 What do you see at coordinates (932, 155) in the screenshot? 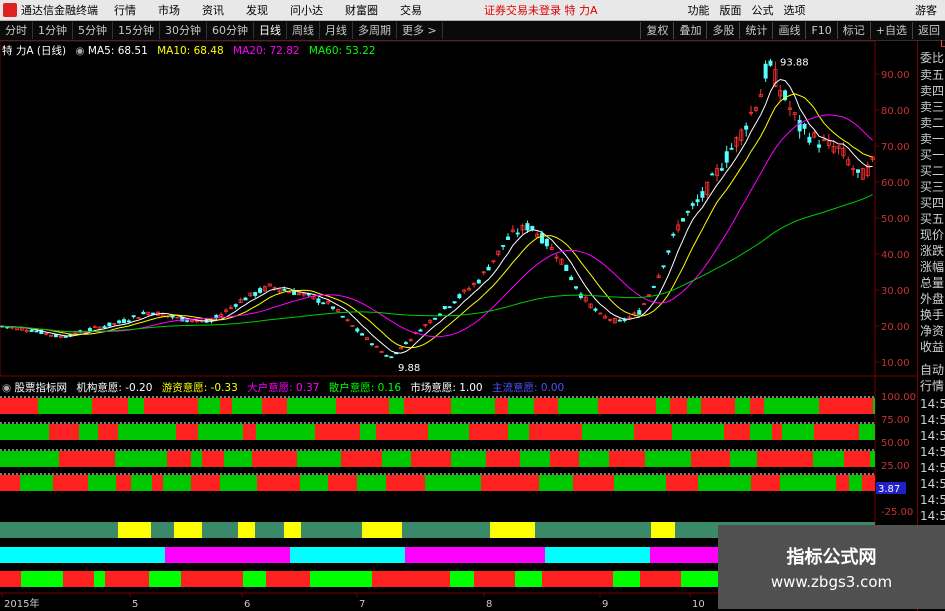
I see `side-panel-item: 买一` at bounding box center [932, 155].